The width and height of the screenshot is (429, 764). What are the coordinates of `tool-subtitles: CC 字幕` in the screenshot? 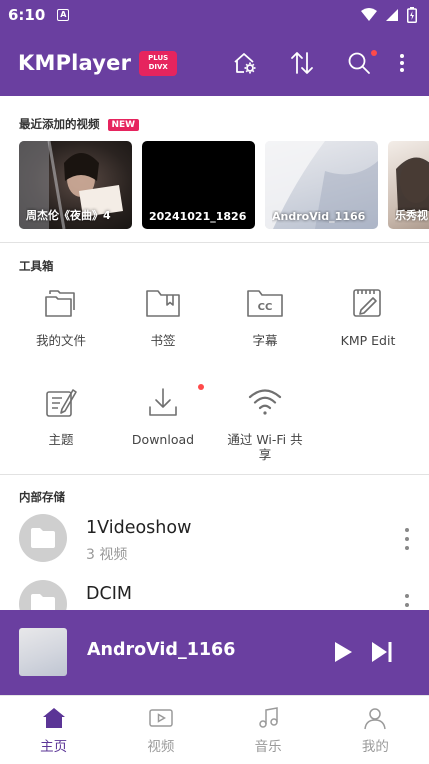 It's located at (265, 315).